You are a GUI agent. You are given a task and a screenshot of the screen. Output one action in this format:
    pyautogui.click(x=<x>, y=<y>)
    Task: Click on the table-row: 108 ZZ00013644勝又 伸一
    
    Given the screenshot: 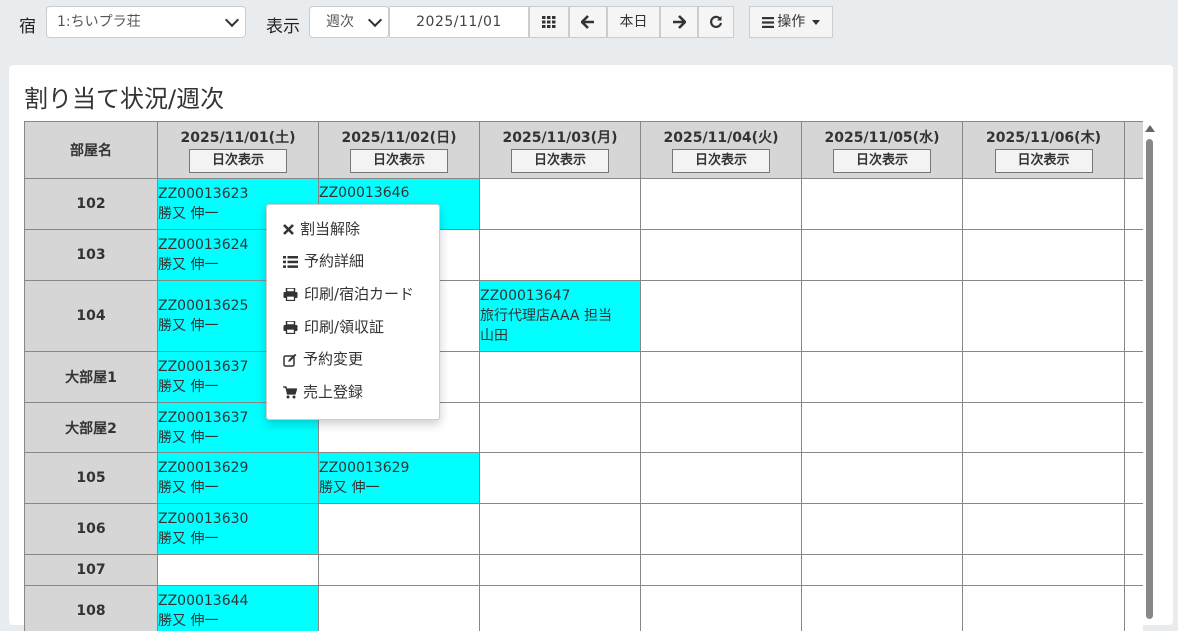 What is the action you would take?
    pyautogui.click(x=584, y=608)
    